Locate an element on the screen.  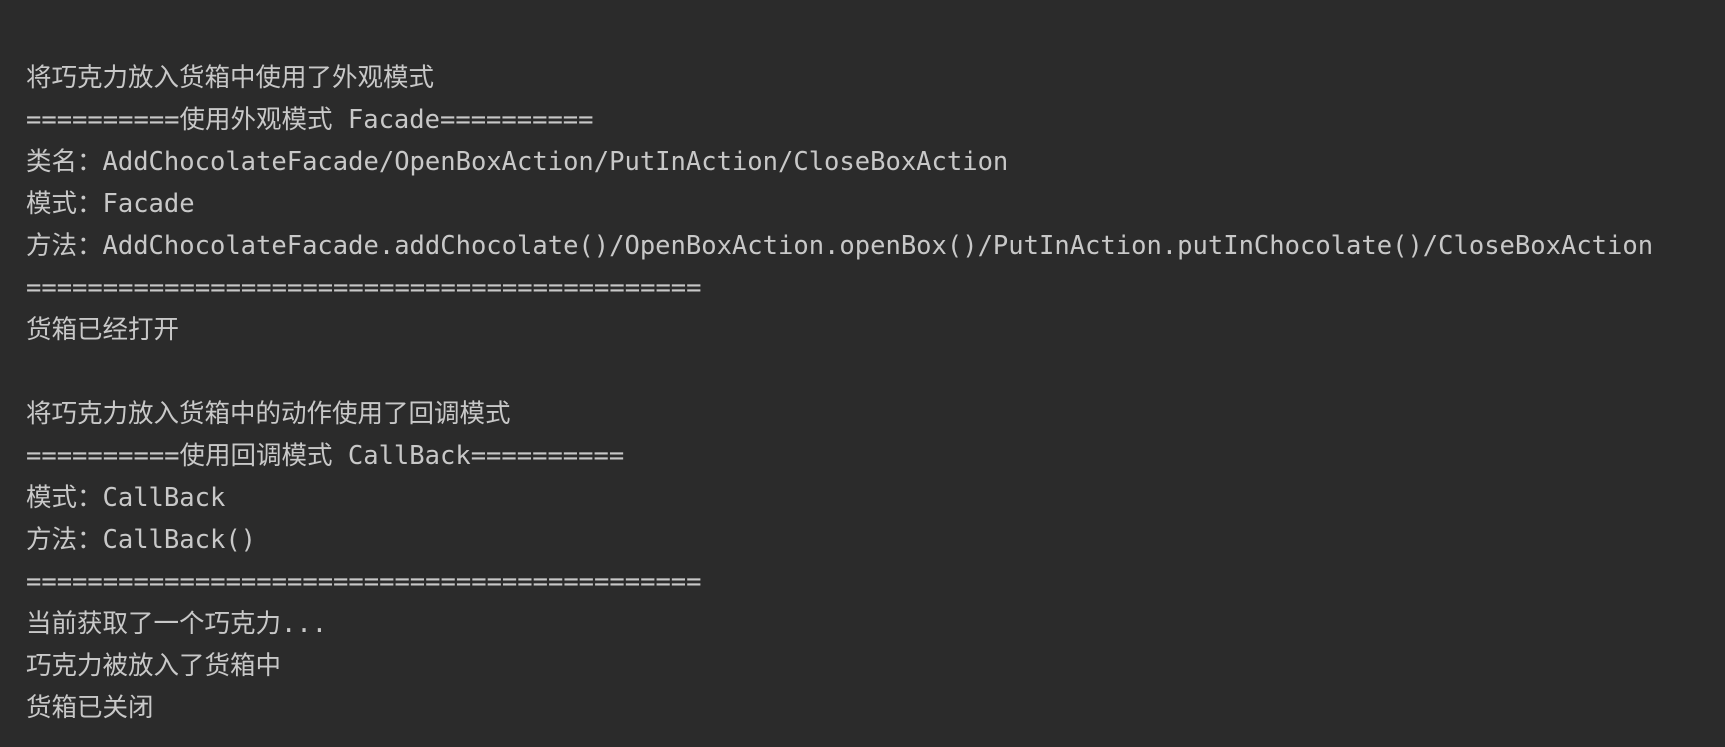
console-line: 方法：CallBack() is located at coordinates (141, 540).